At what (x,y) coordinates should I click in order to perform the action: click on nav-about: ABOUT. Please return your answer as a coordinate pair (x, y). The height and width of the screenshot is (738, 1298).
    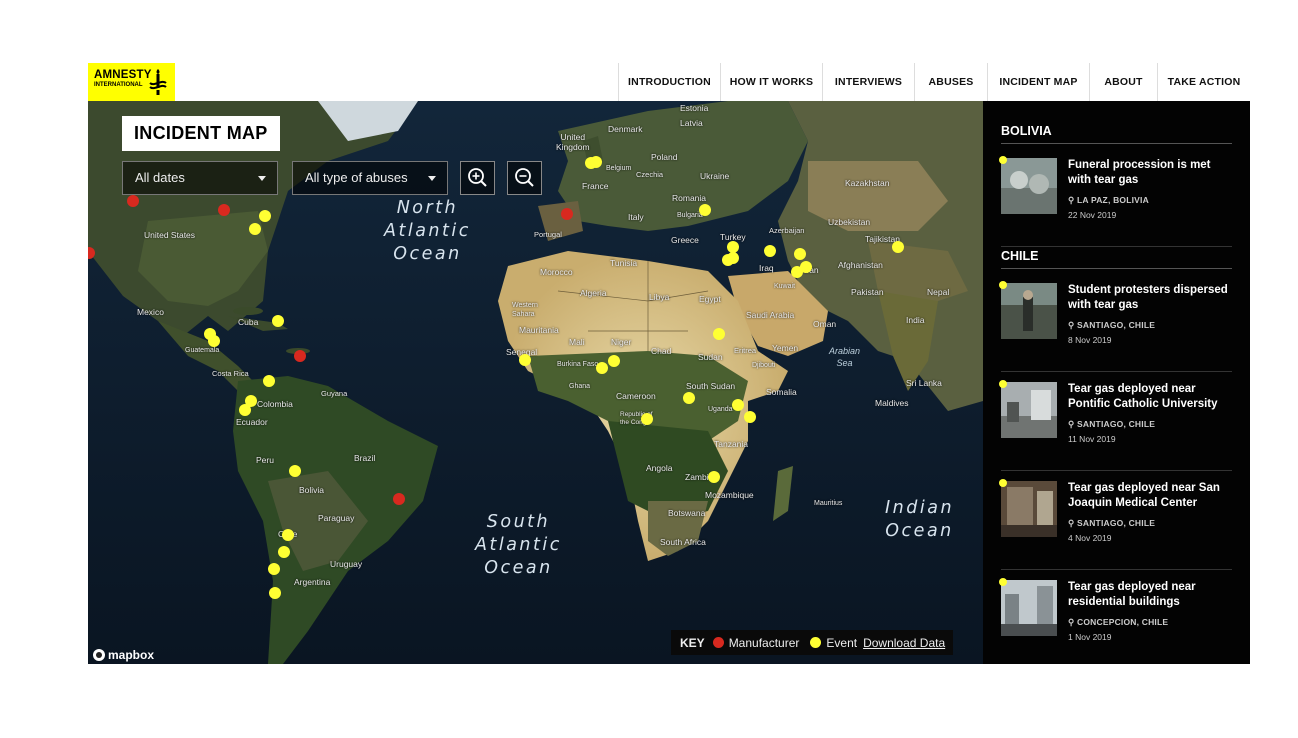
    Looking at the image, I should click on (1123, 82).